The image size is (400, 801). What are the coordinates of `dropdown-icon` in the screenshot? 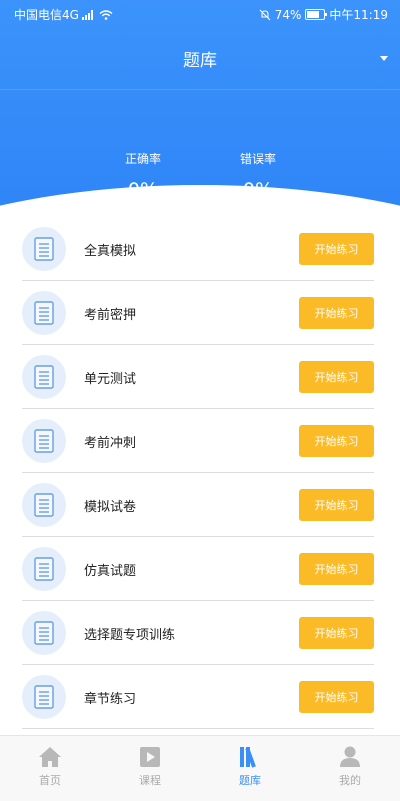 It's located at (384, 58).